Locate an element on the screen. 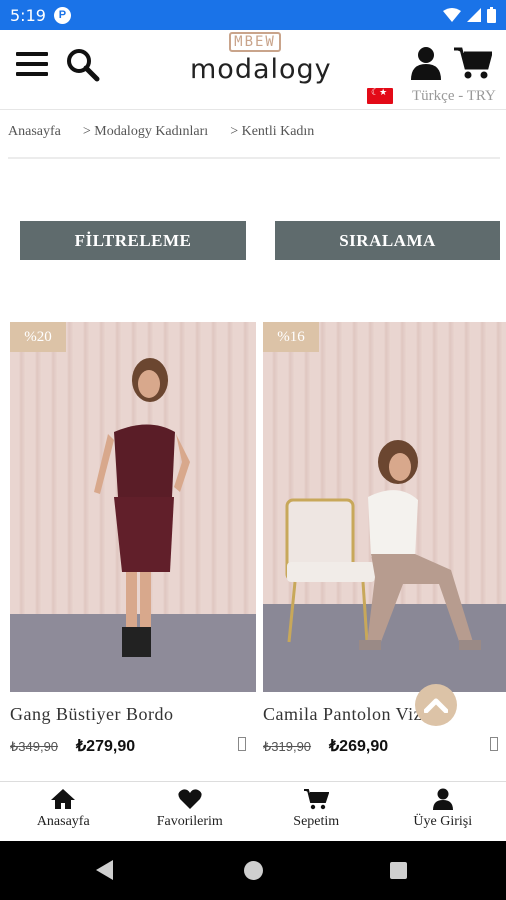 The image size is (506, 900). language-currency-selector: Türkçe - TRY is located at coordinates (454, 96).